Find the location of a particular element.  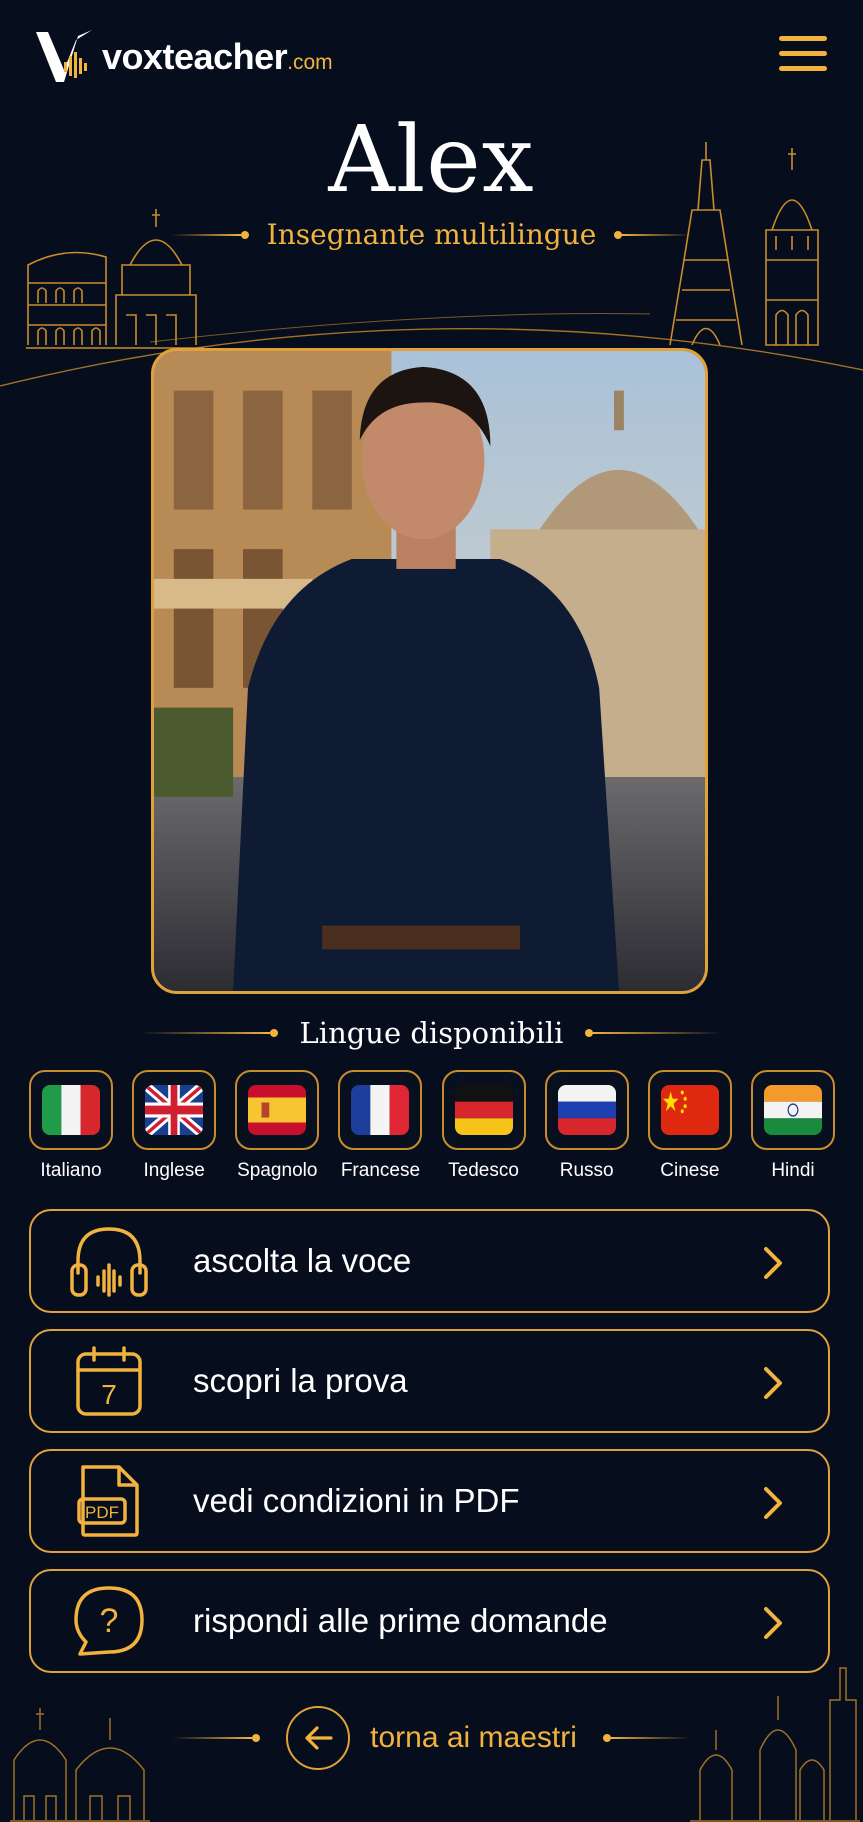

logo-mark-icon is located at coordinates (64, 56).